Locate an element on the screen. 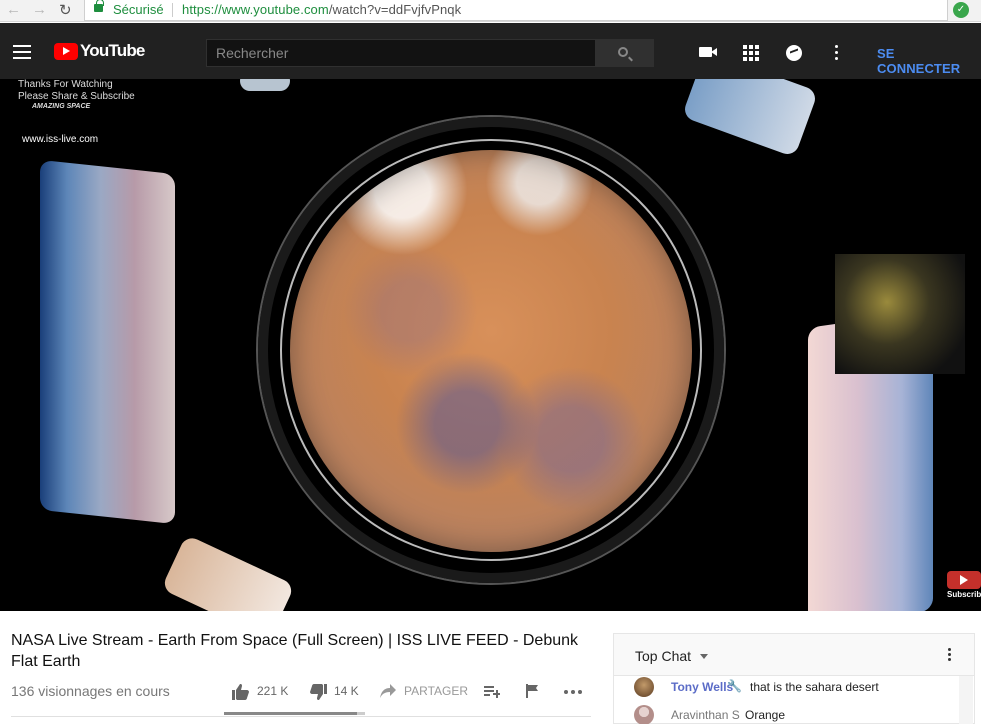 Image resolution: width=981 pixels, height=724 pixels. dislike-count: 14 K is located at coordinates (346, 691).